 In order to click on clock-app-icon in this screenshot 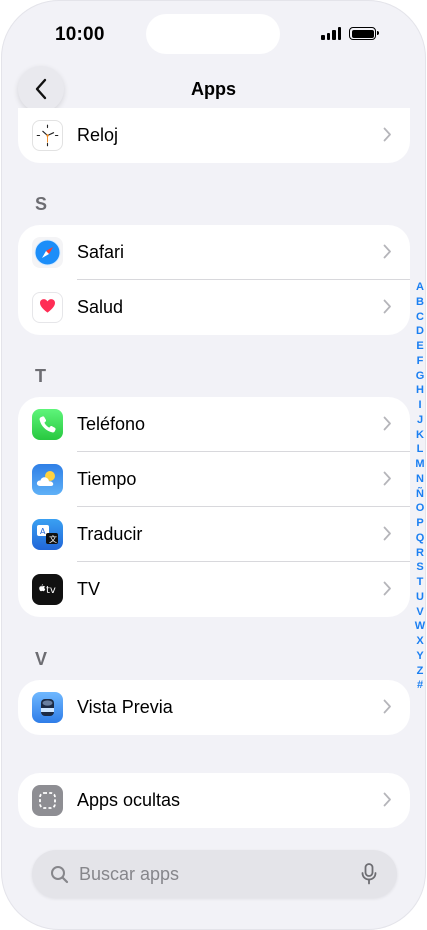, I will do `click(47, 135)`.